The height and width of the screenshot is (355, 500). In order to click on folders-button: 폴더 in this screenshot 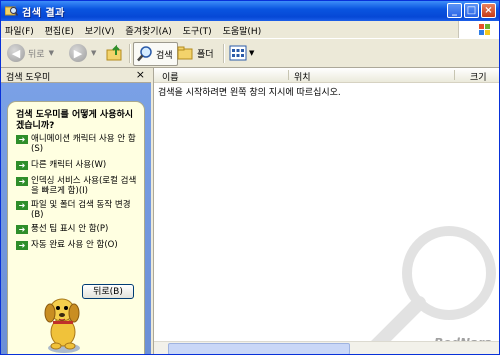, I will do `click(195, 53)`.